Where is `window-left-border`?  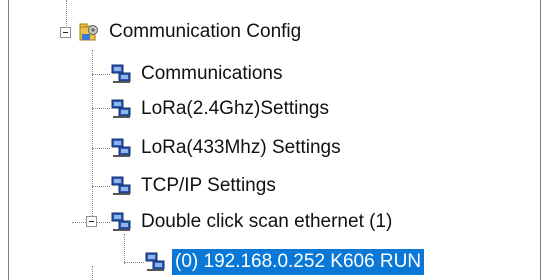
window-left-border is located at coordinates (8, 140).